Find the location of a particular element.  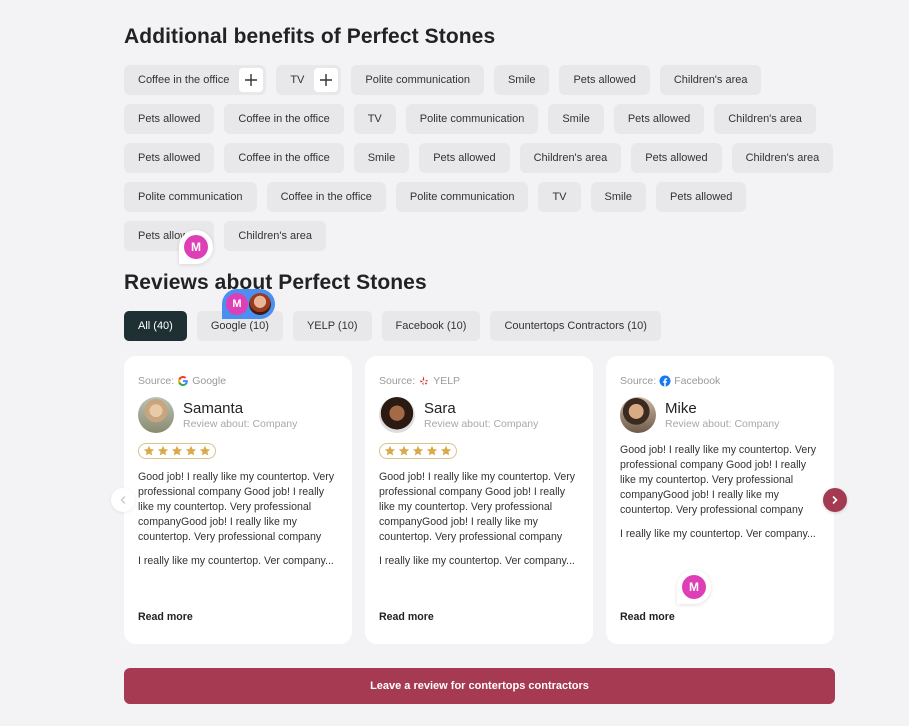

carousel-prev-button is located at coordinates (123, 500).